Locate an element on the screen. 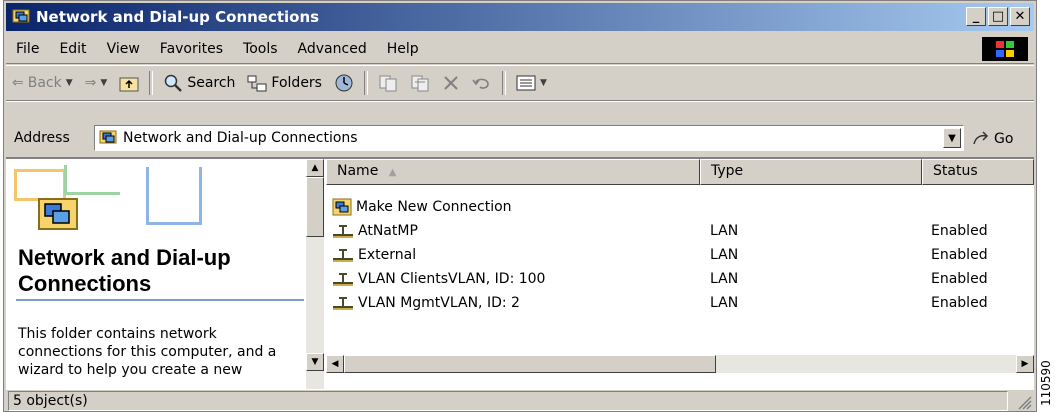 This screenshot has height=412, width=1055. back-button: ⇐ Back ▼ is located at coordinates (42, 83).